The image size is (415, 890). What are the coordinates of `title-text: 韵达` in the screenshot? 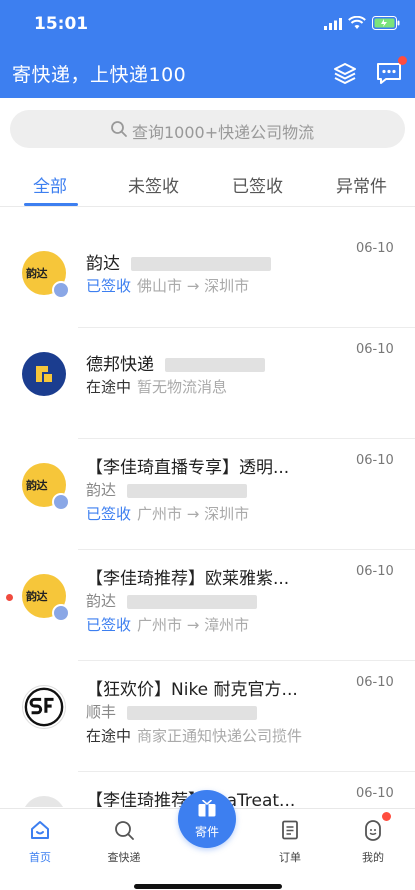 It's located at (103, 264).